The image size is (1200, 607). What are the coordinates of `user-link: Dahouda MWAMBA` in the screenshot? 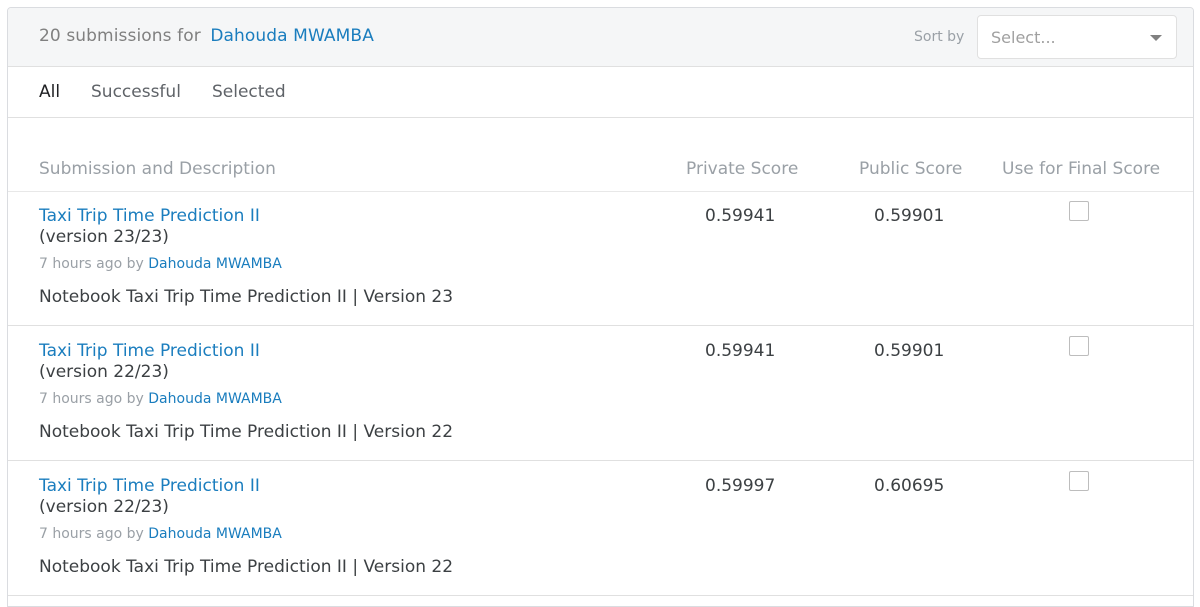 It's located at (292, 36).